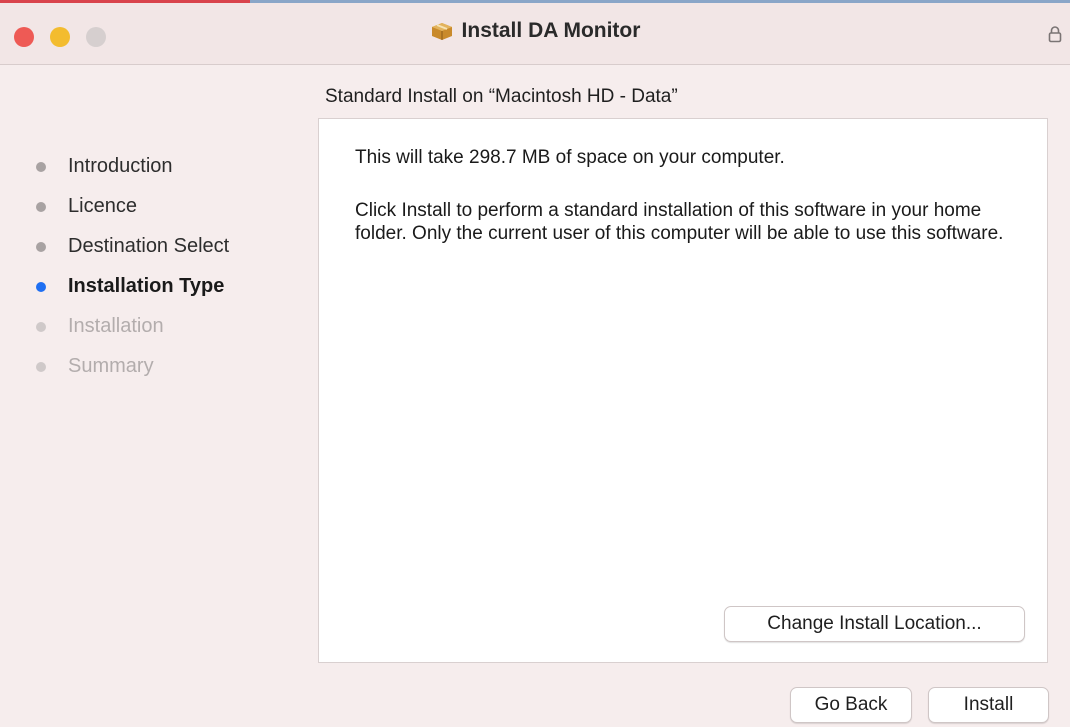  What do you see at coordinates (111, 366) in the screenshot?
I see `step-label: Summary` at bounding box center [111, 366].